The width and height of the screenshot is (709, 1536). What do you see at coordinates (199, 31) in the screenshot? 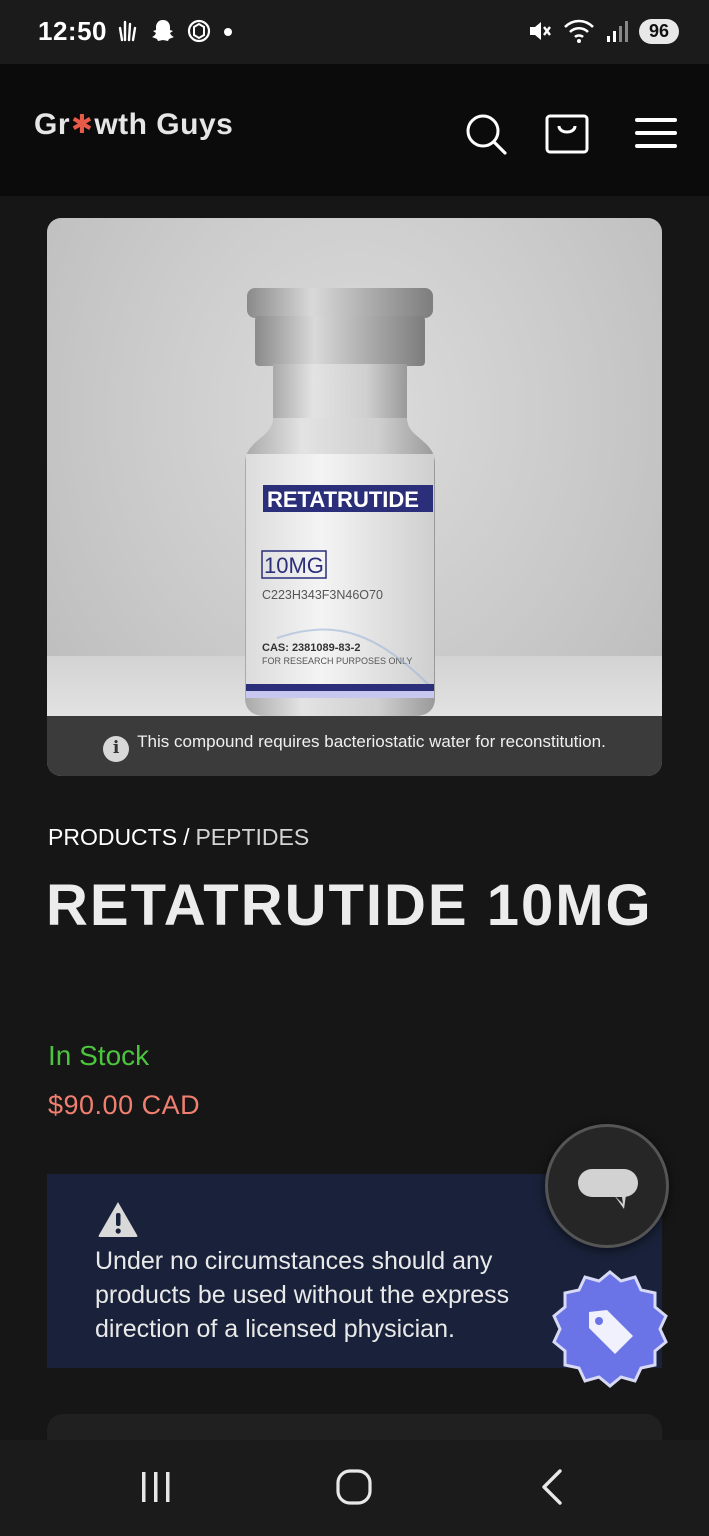
I see `chatgpt-icon` at bounding box center [199, 31].